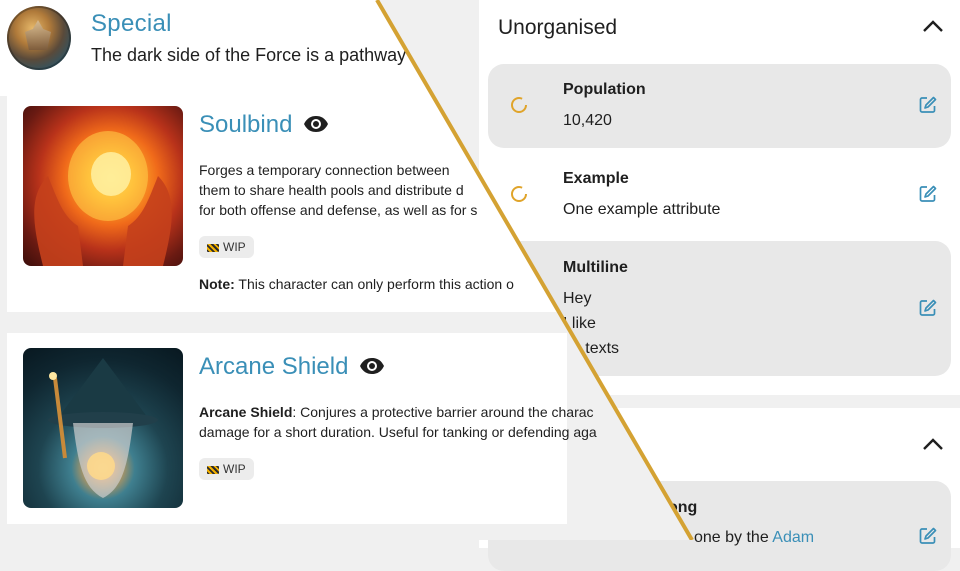  I want to click on attribute-value: One example attribute, so click(642, 209).